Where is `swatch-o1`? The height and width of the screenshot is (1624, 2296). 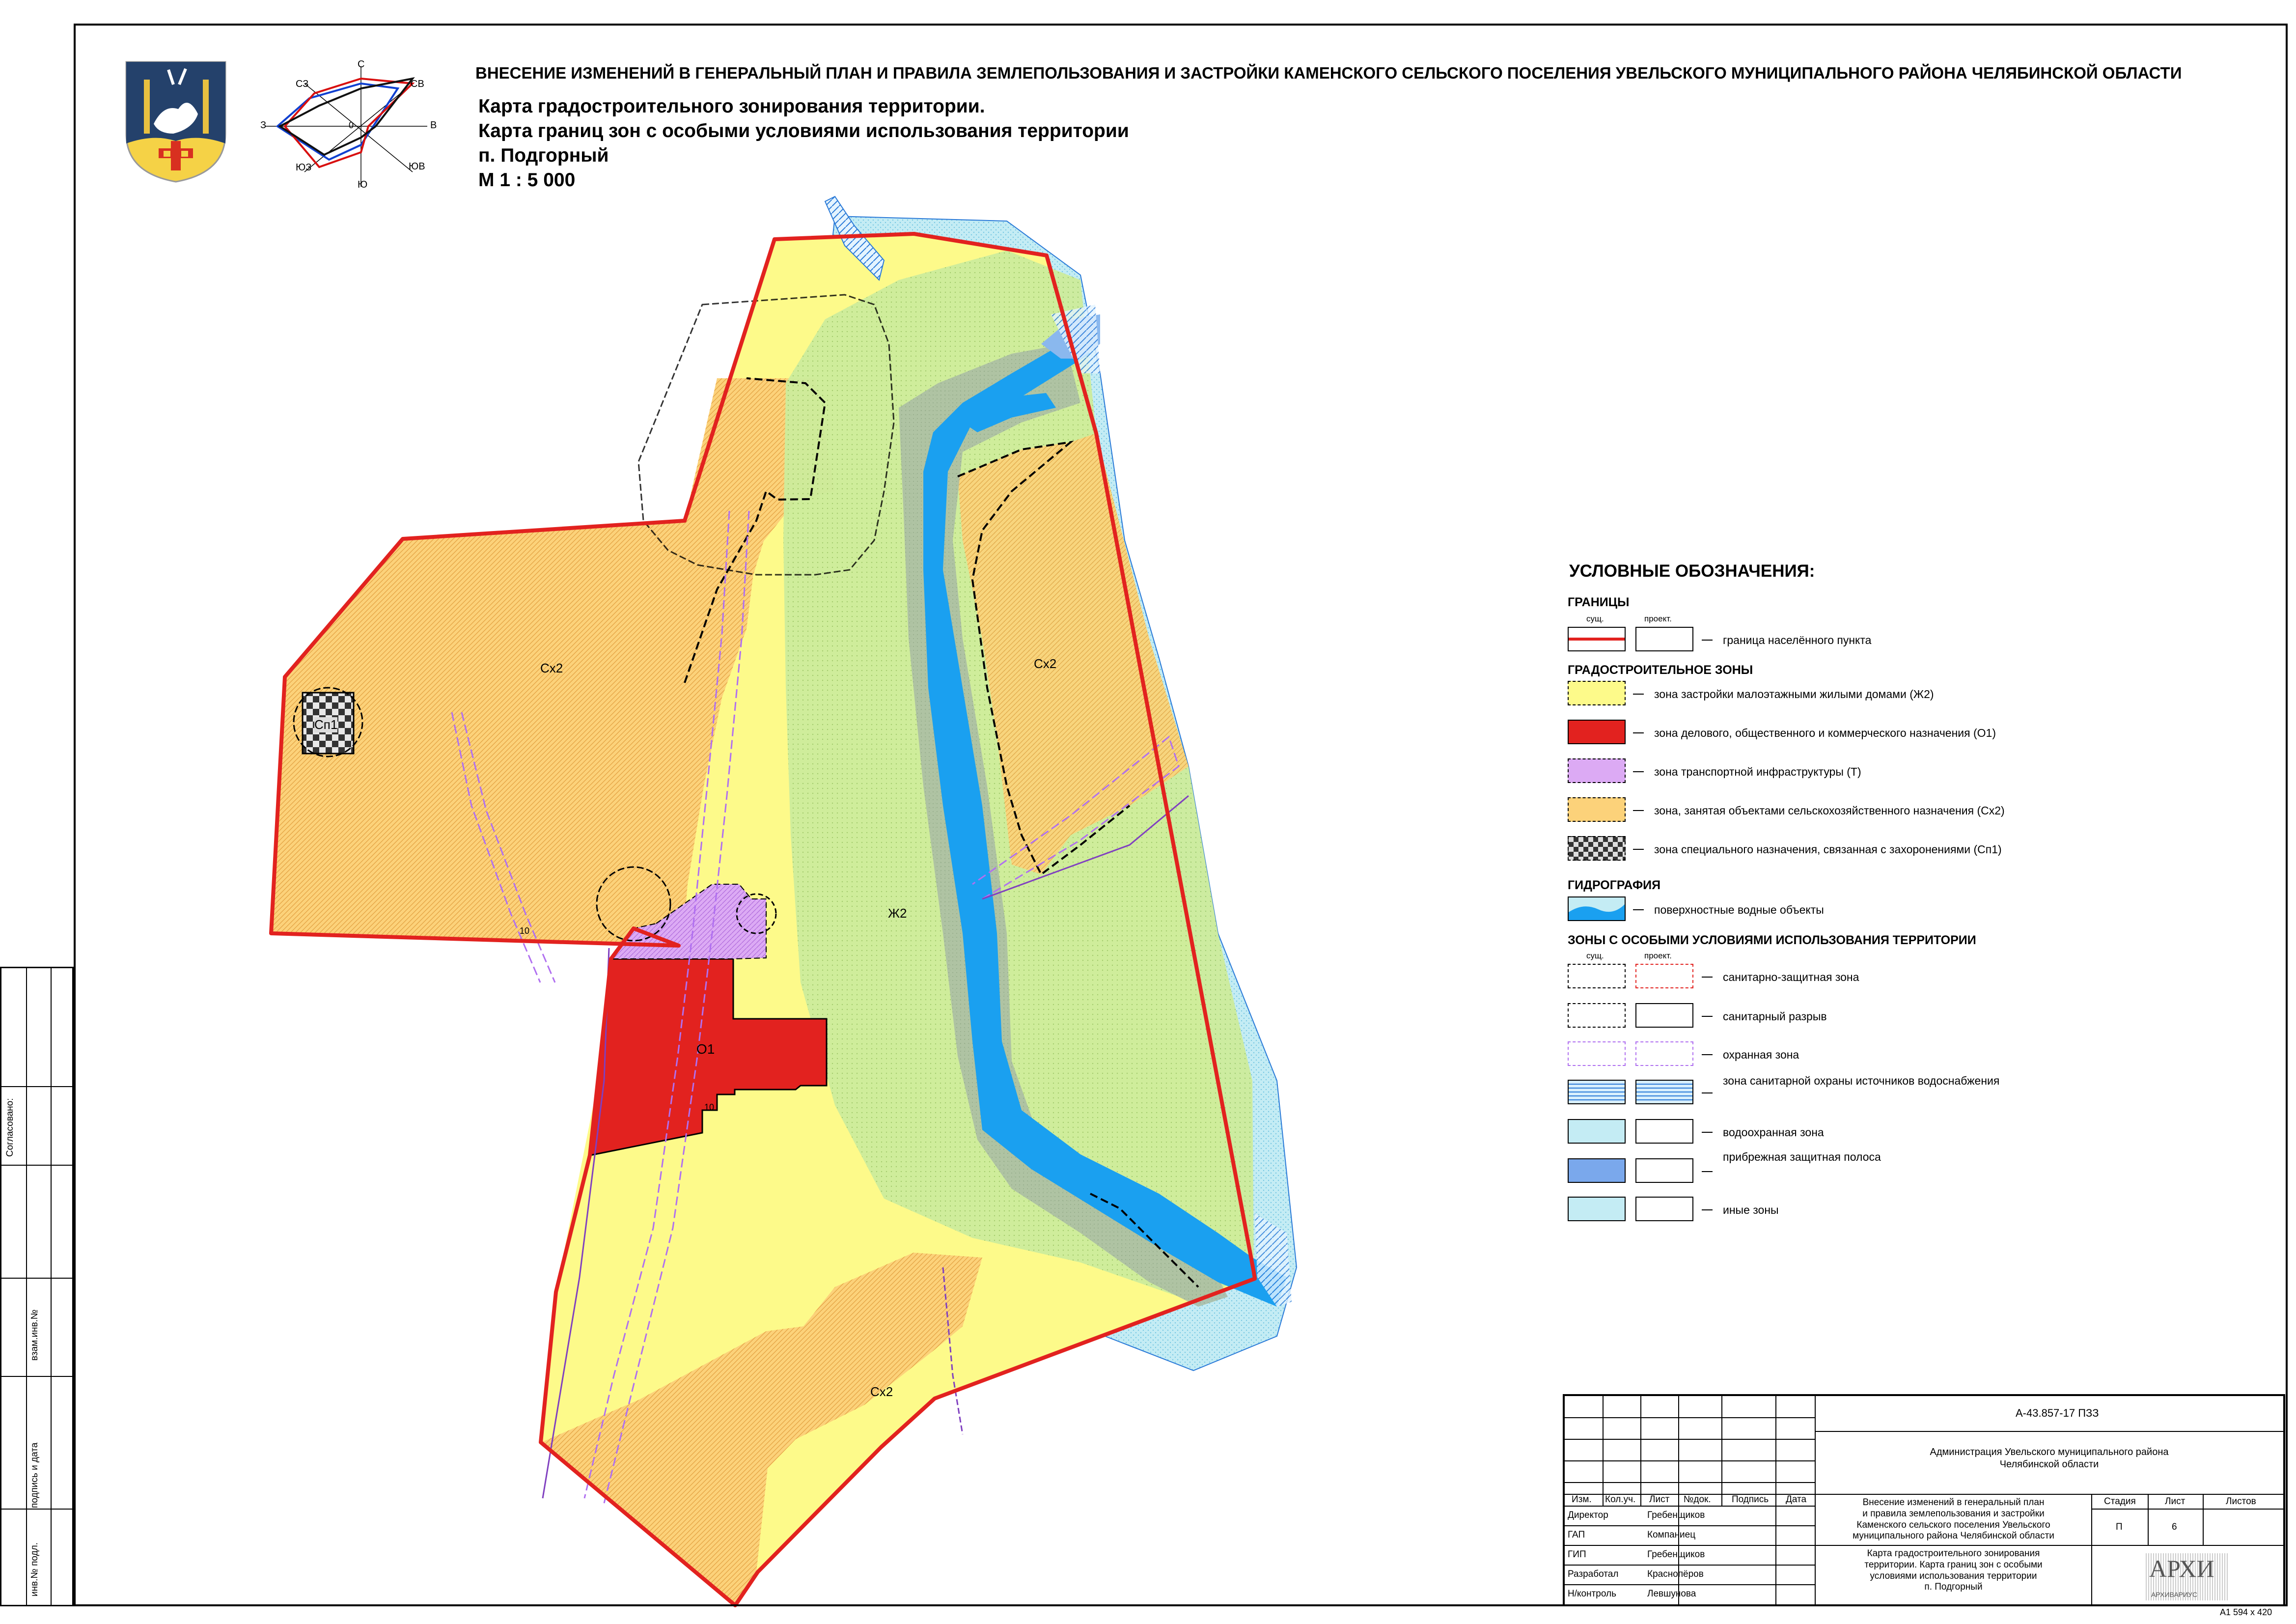
swatch-o1 is located at coordinates (1597, 732).